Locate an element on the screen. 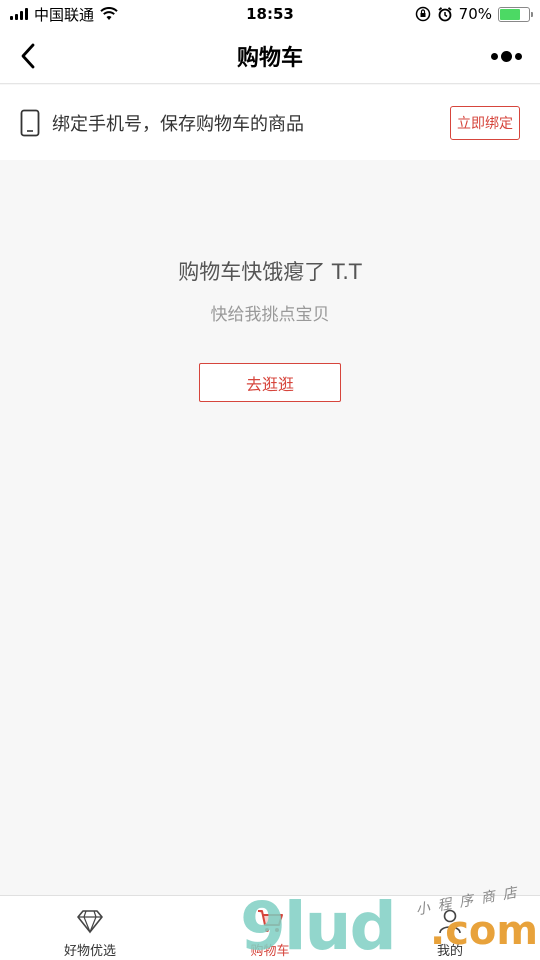 The image size is (540, 960). alarm-icon is located at coordinates (445, 14).